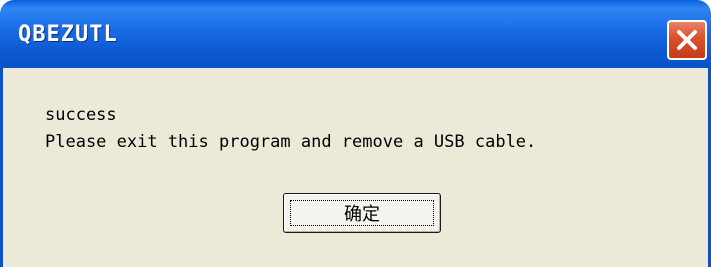 This screenshot has width=711, height=267. I want to click on focus-rect, so click(362, 213).